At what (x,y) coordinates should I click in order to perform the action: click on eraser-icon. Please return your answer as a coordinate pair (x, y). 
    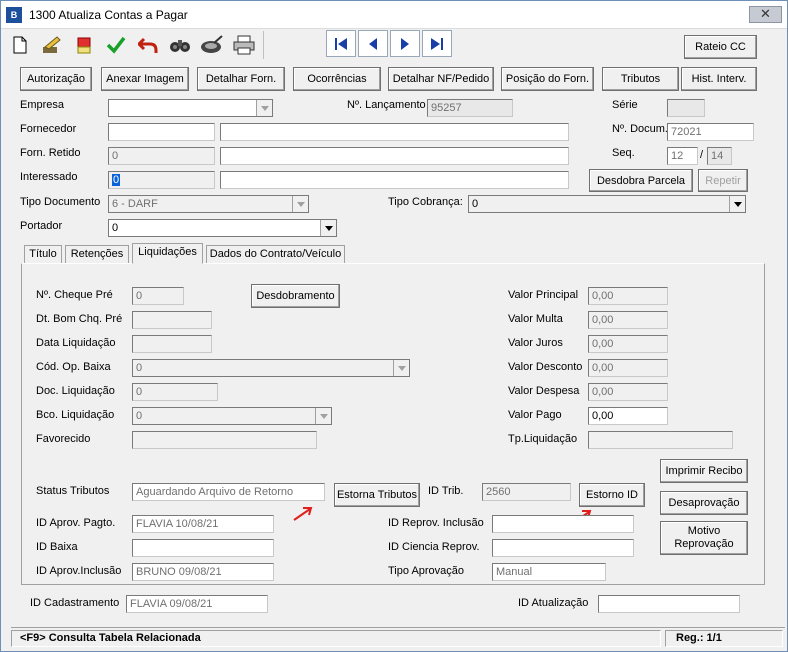
    Looking at the image, I should click on (84, 45).